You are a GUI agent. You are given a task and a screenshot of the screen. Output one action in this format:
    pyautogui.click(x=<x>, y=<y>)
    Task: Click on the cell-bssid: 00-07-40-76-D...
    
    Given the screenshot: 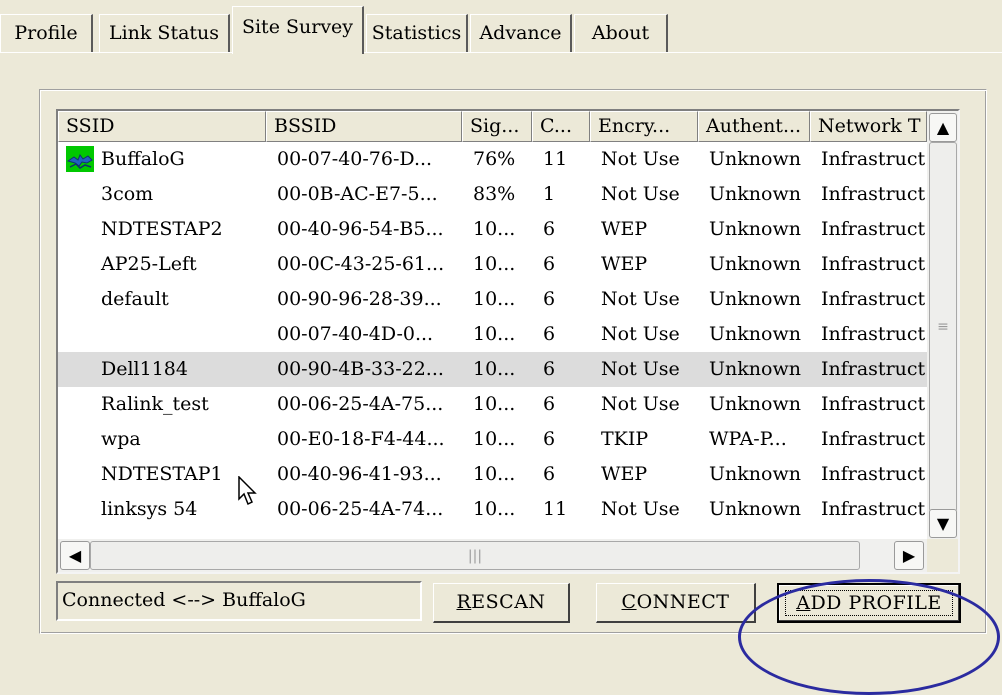 What is the action you would take?
    pyautogui.click(x=355, y=159)
    